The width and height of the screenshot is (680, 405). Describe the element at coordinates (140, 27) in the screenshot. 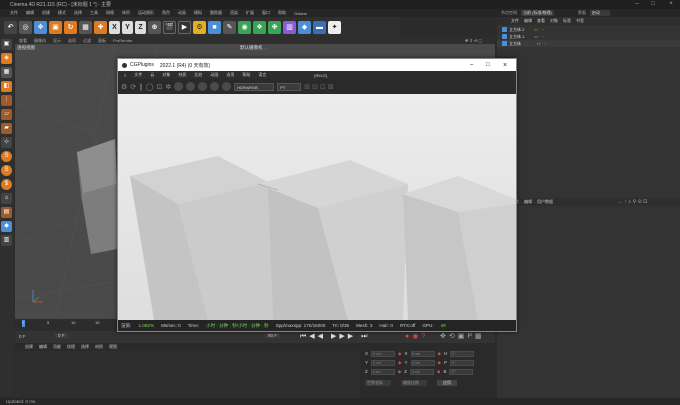

I see `z-axis-button: Z` at that location.